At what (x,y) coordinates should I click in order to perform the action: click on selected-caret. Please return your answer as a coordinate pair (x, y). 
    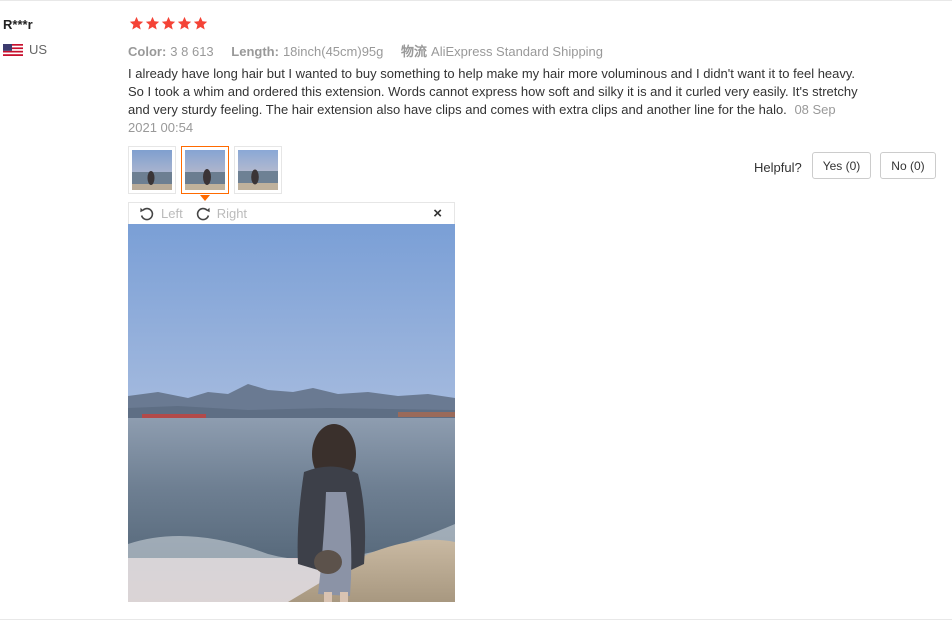
    Looking at the image, I should click on (205, 198).